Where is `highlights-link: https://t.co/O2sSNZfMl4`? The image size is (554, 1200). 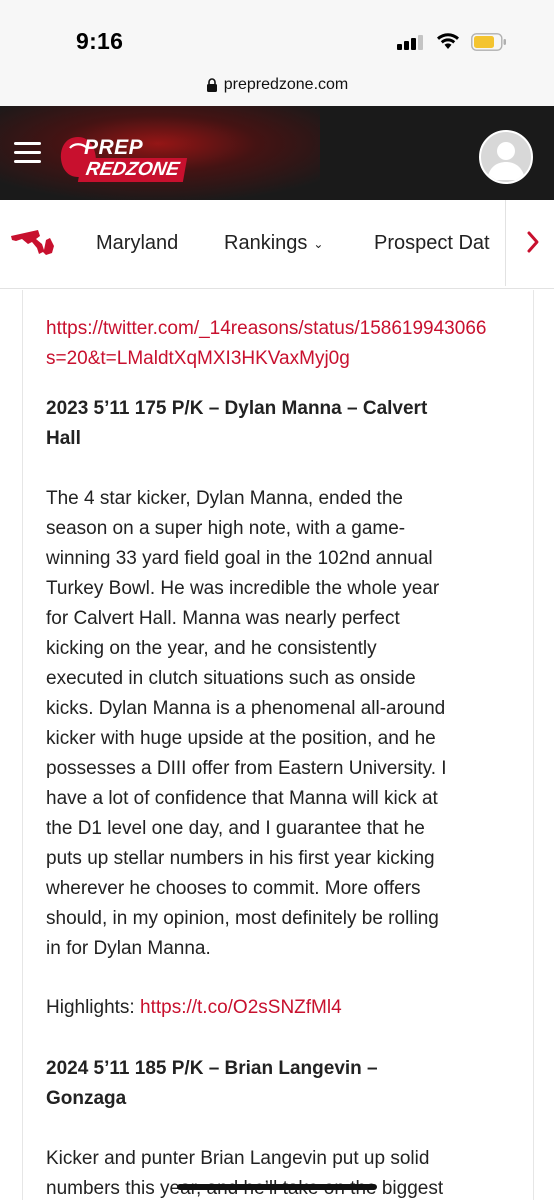
highlights-link: https://t.co/O2sSNZfMl4 is located at coordinates (241, 1007).